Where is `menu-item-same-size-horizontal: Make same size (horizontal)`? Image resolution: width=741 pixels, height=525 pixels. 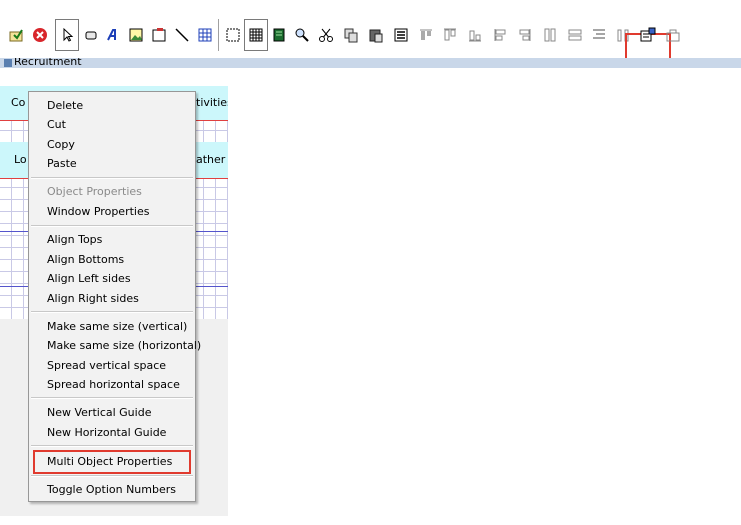
menu-item-same-size-horizontal: Make same size (horizontal) is located at coordinates (124, 346).